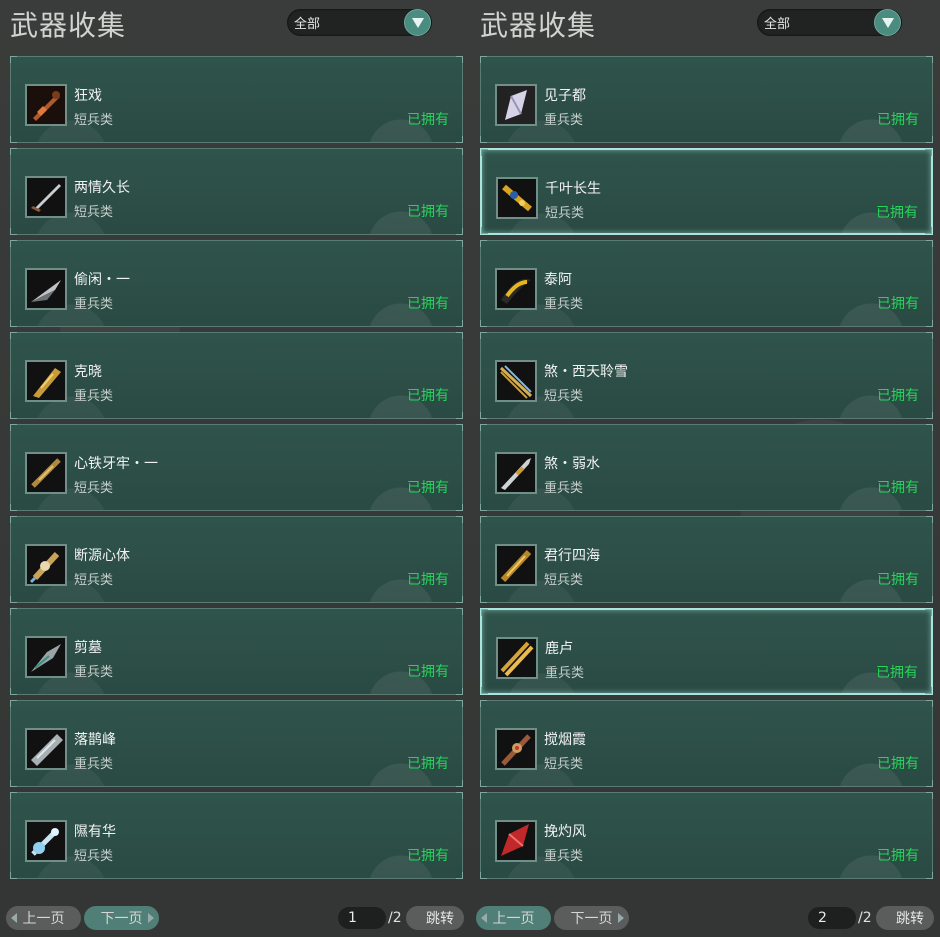 Image resolution: width=940 pixels, height=937 pixels. What do you see at coordinates (706, 651) in the screenshot?
I see `weapon-card: 鹿卢 重兵类 已拥有` at bounding box center [706, 651].